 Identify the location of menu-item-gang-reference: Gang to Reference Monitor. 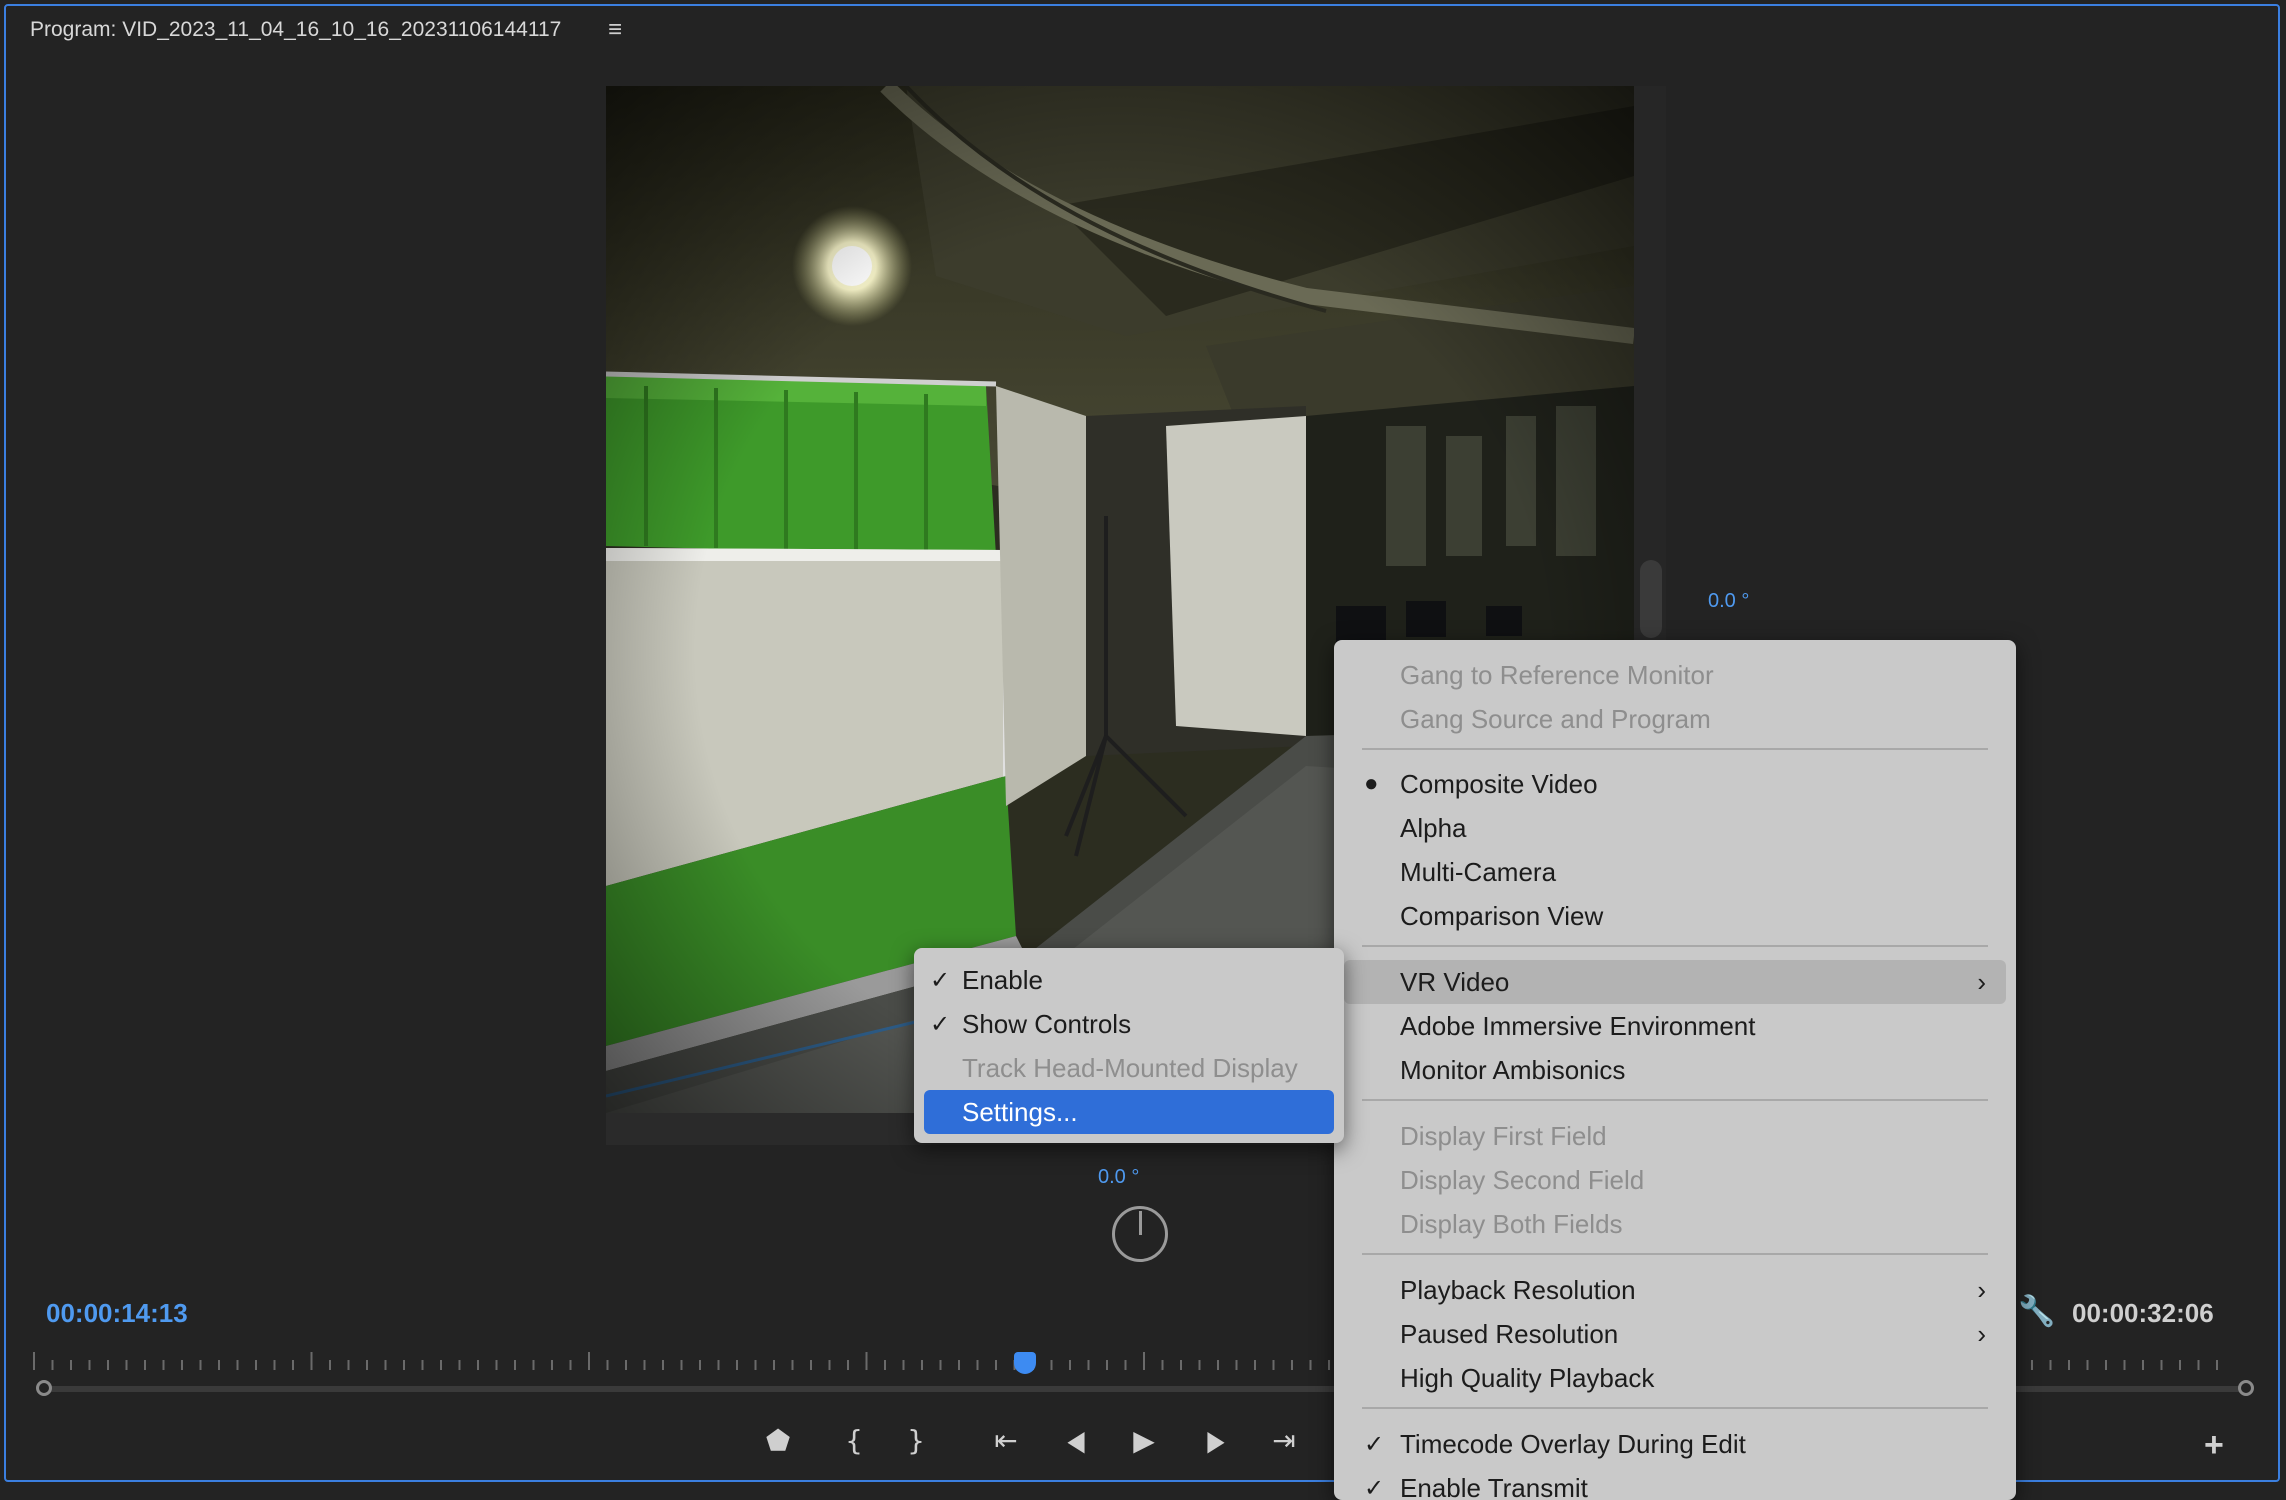
(1675, 675).